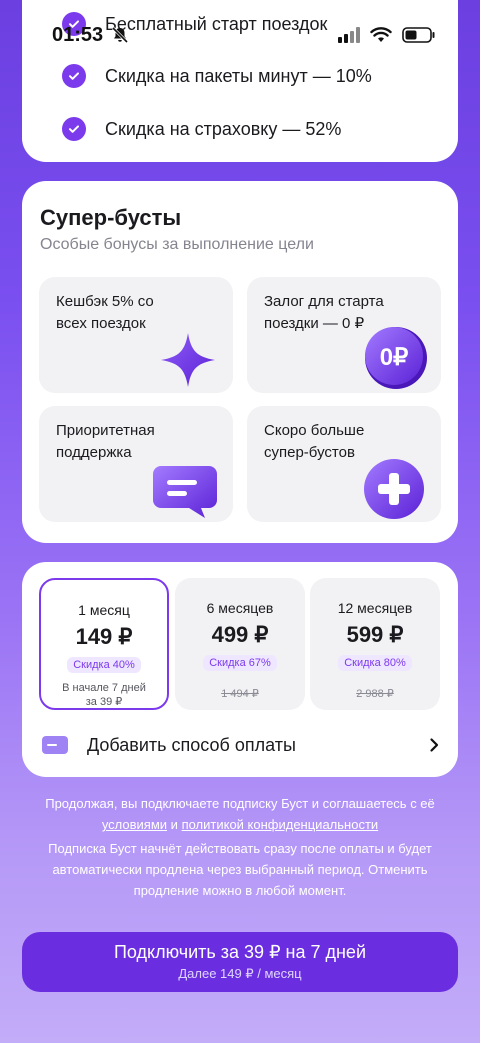 This screenshot has height=1043, width=480. What do you see at coordinates (238, 75) in the screenshot?
I see `benefit-text: Скидка на пакеты минут — 10%` at bounding box center [238, 75].